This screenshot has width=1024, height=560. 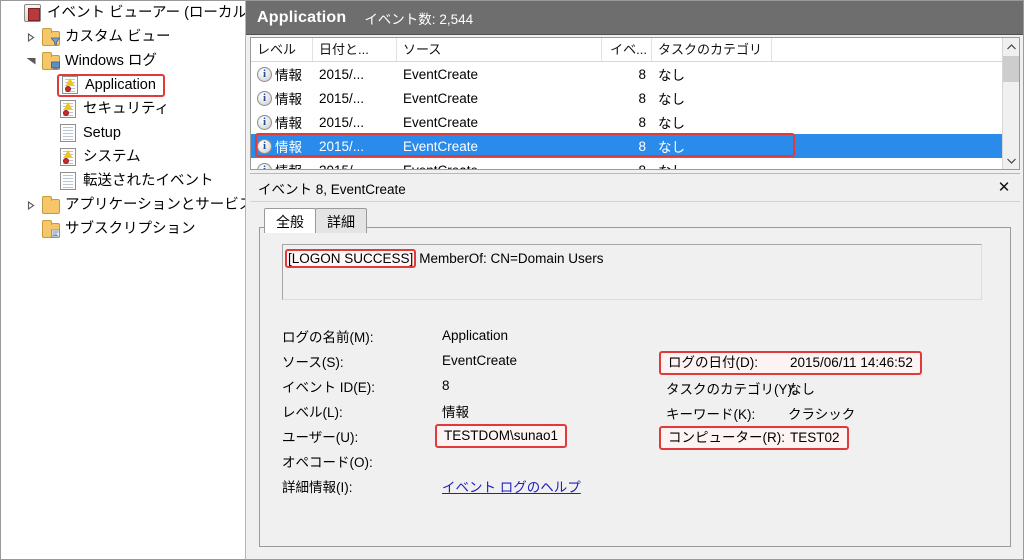 What do you see at coordinates (70, 85) in the screenshot?
I see `log-warn-icon` at bounding box center [70, 85].